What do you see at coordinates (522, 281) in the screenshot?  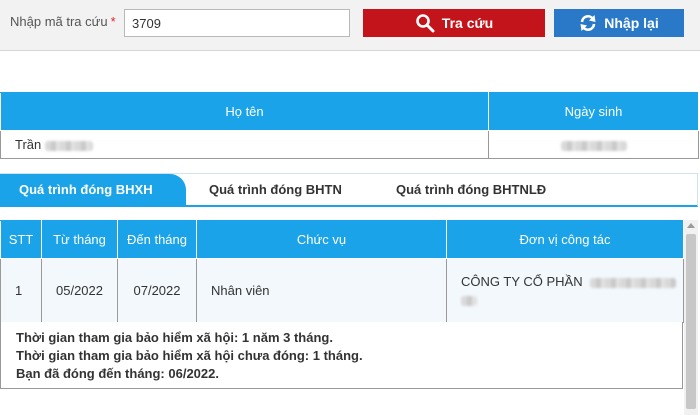 I see `work-unit-name: CÔNG TY CỔ PHẦN` at bounding box center [522, 281].